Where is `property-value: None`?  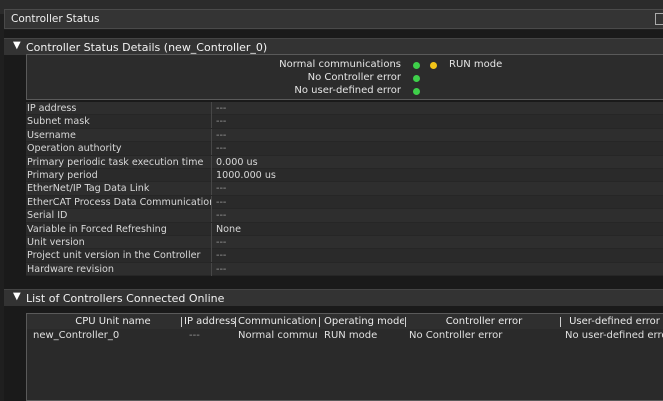 property-value: None is located at coordinates (229, 229).